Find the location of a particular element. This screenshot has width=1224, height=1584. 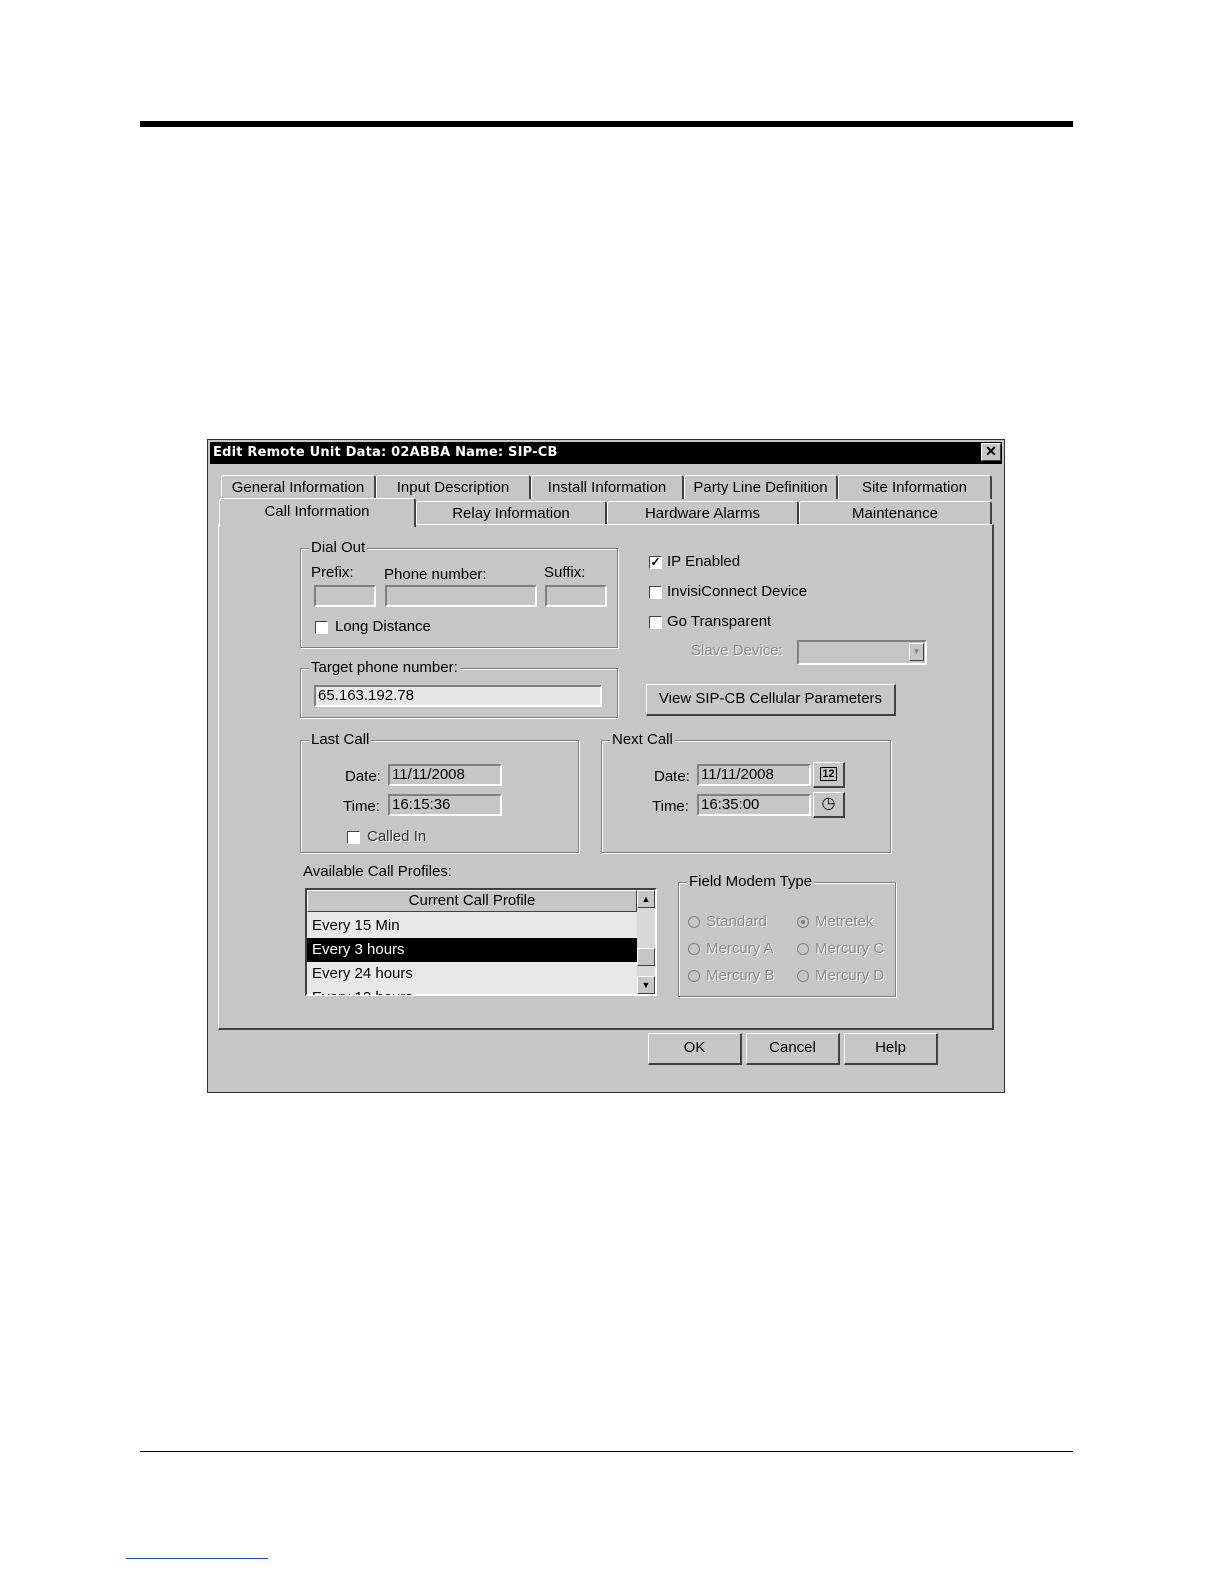

radio-mercury-b-label: Mercury B is located at coordinates (740, 975).